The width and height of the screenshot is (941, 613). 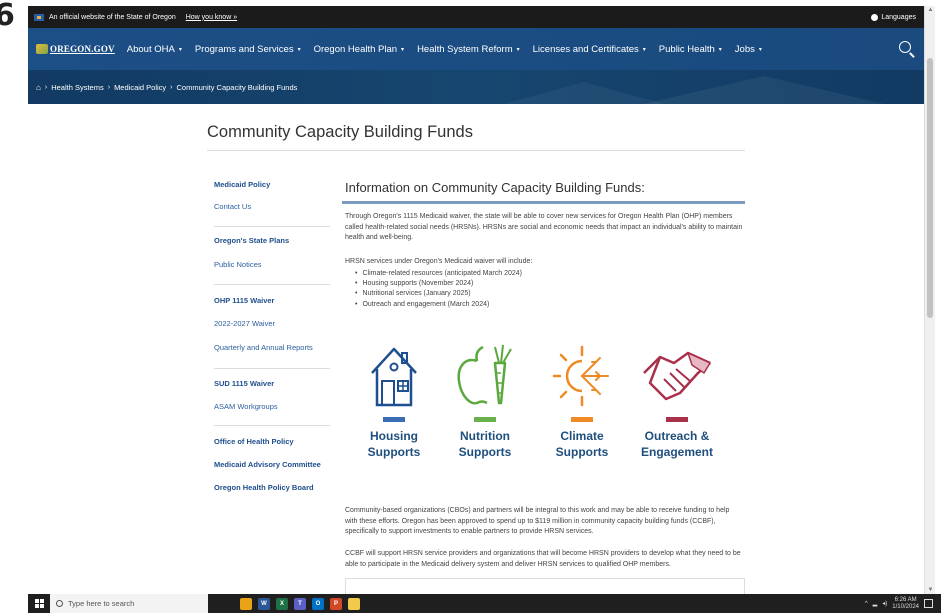 I want to click on outlook-icon: O, so click(x=318, y=603).